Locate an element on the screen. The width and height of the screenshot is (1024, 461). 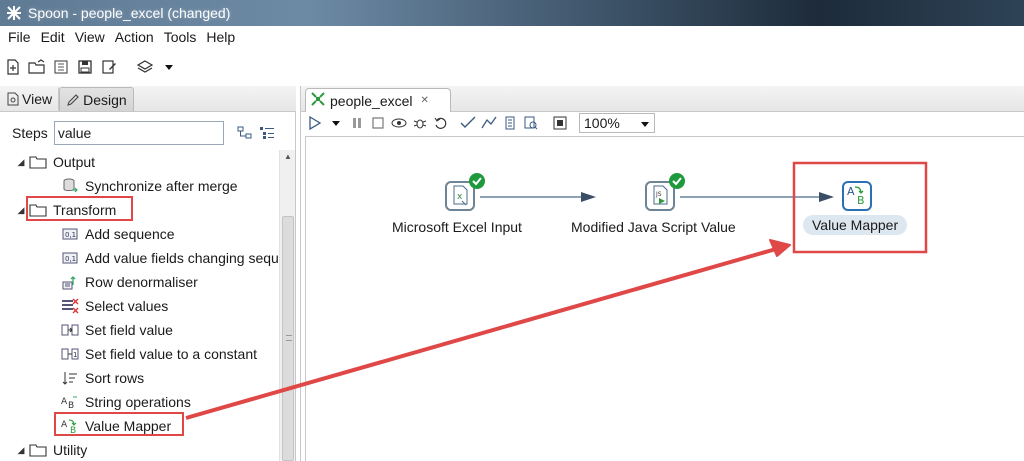
run-options-dropdown-icon is located at coordinates (336, 123).